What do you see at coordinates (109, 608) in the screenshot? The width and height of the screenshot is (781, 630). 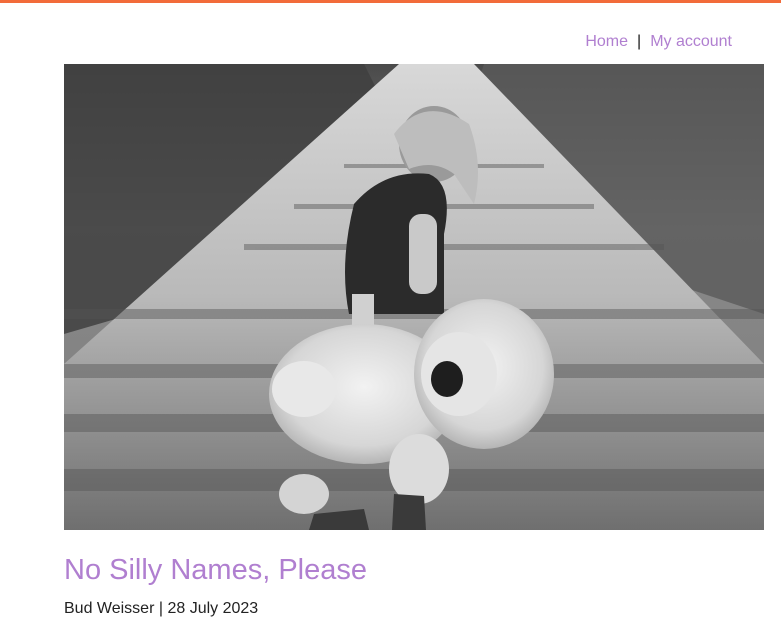 I see `post-author: Bud Weisser` at bounding box center [109, 608].